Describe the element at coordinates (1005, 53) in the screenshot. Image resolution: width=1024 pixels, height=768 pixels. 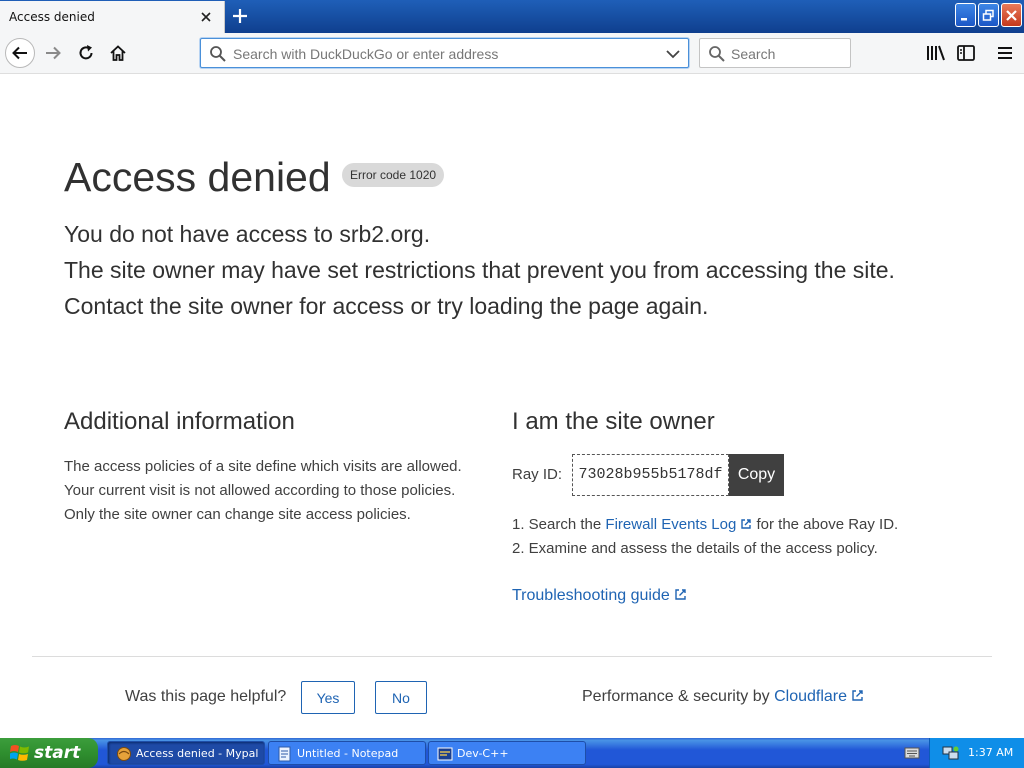
I see `menu-icon` at that location.